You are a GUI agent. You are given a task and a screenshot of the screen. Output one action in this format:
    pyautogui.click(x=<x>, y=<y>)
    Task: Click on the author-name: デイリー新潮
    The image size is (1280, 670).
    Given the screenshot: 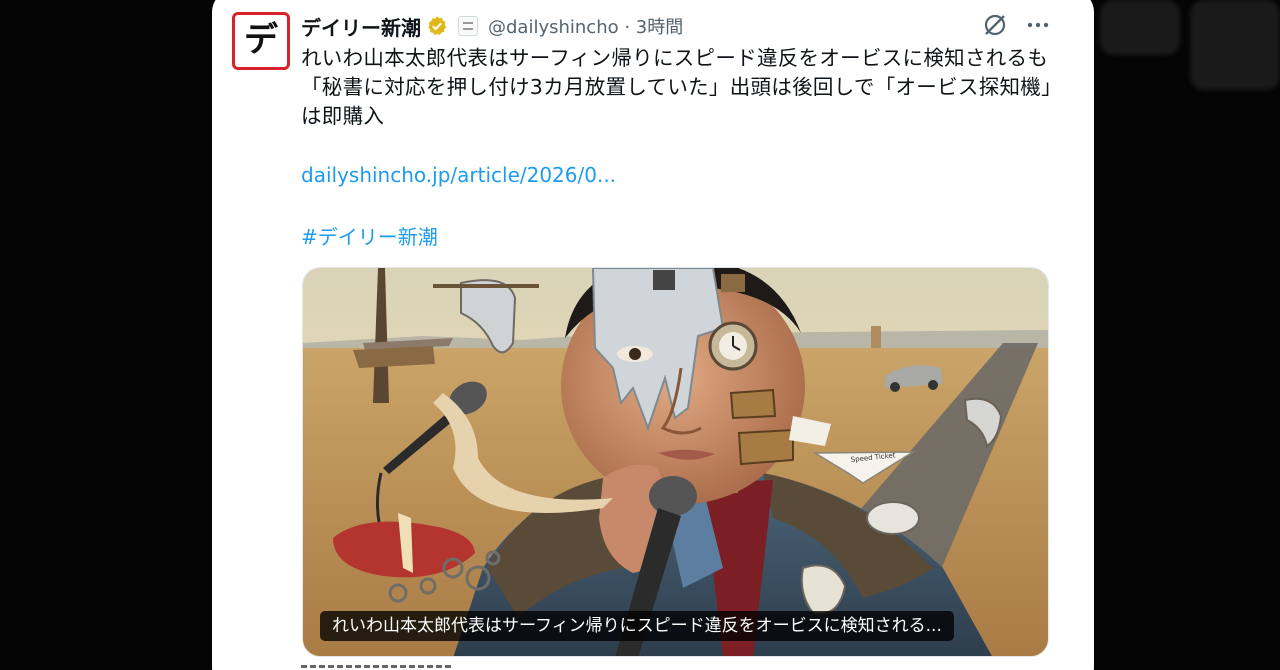 What is the action you would take?
    pyautogui.click(x=361, y=26)
    